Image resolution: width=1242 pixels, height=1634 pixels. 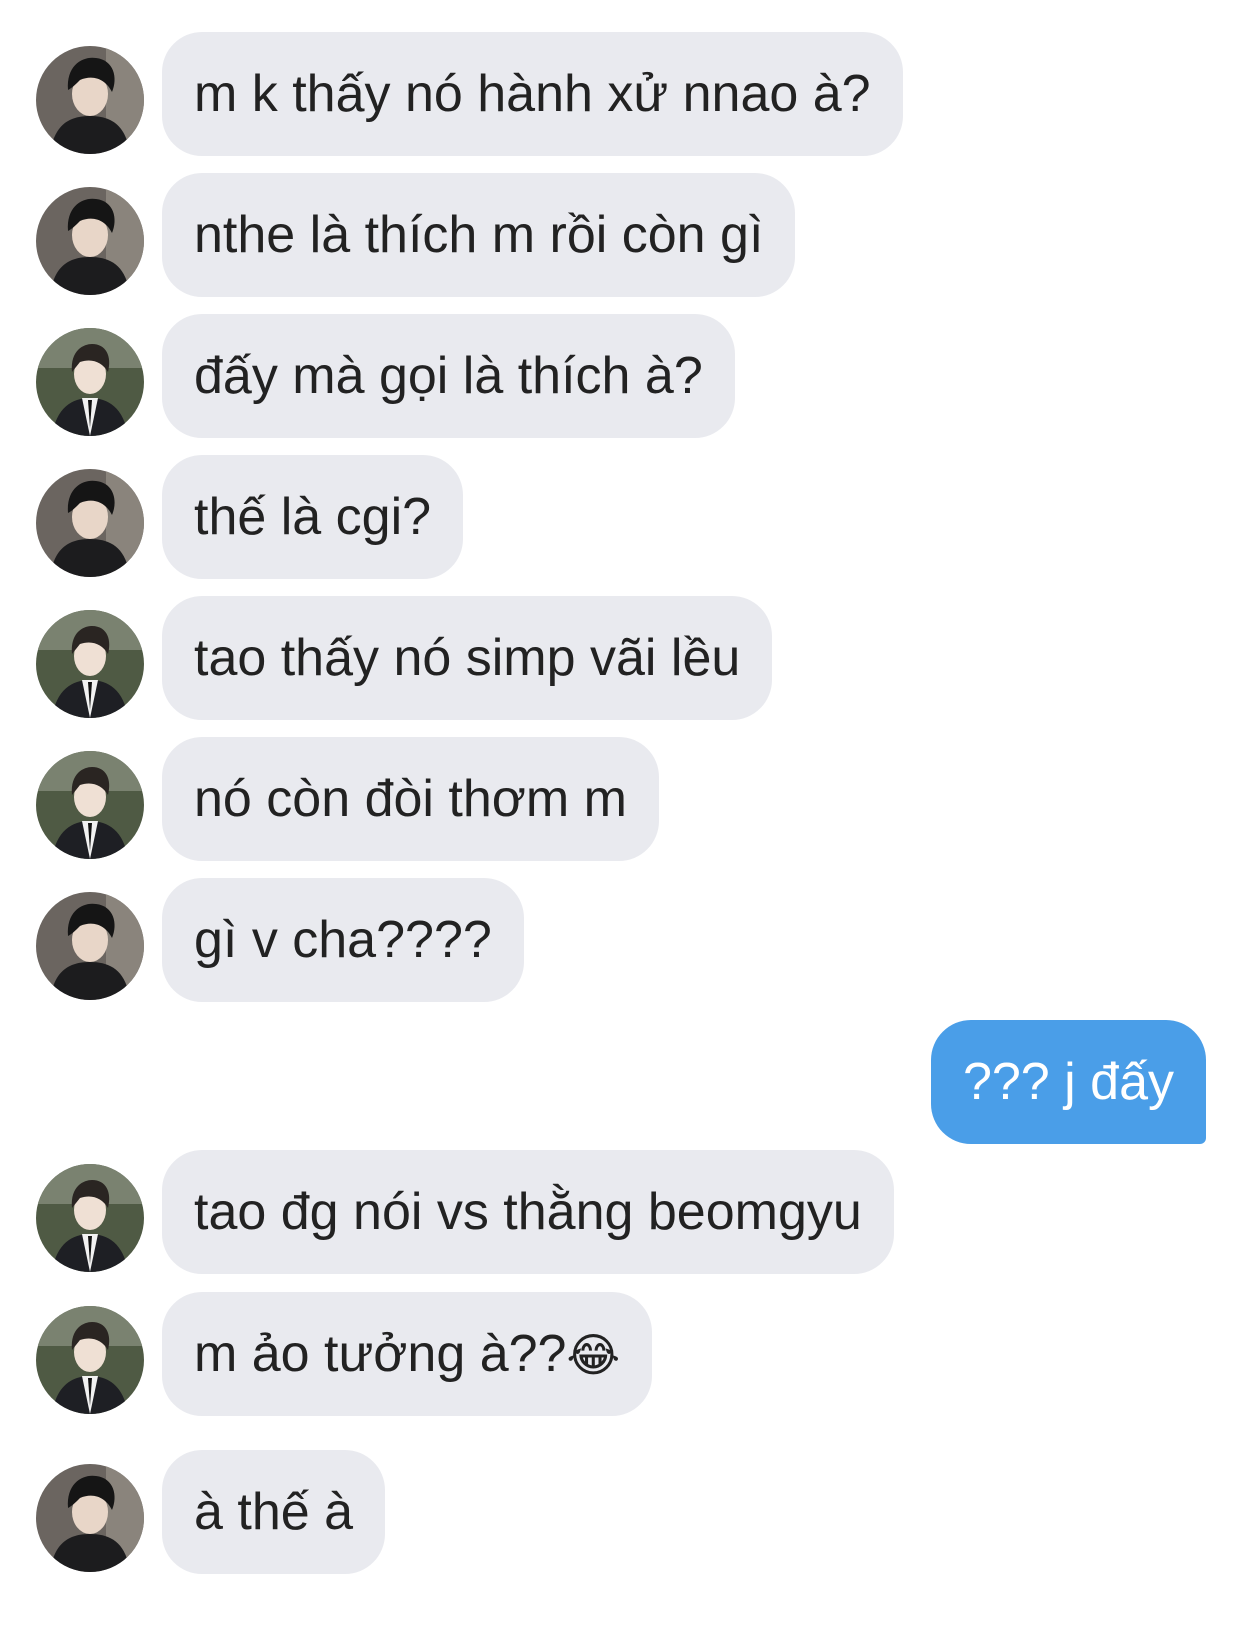 I want to click on message-bubble: đấy mà gọi là thích à?, so click(x=448, y=376).